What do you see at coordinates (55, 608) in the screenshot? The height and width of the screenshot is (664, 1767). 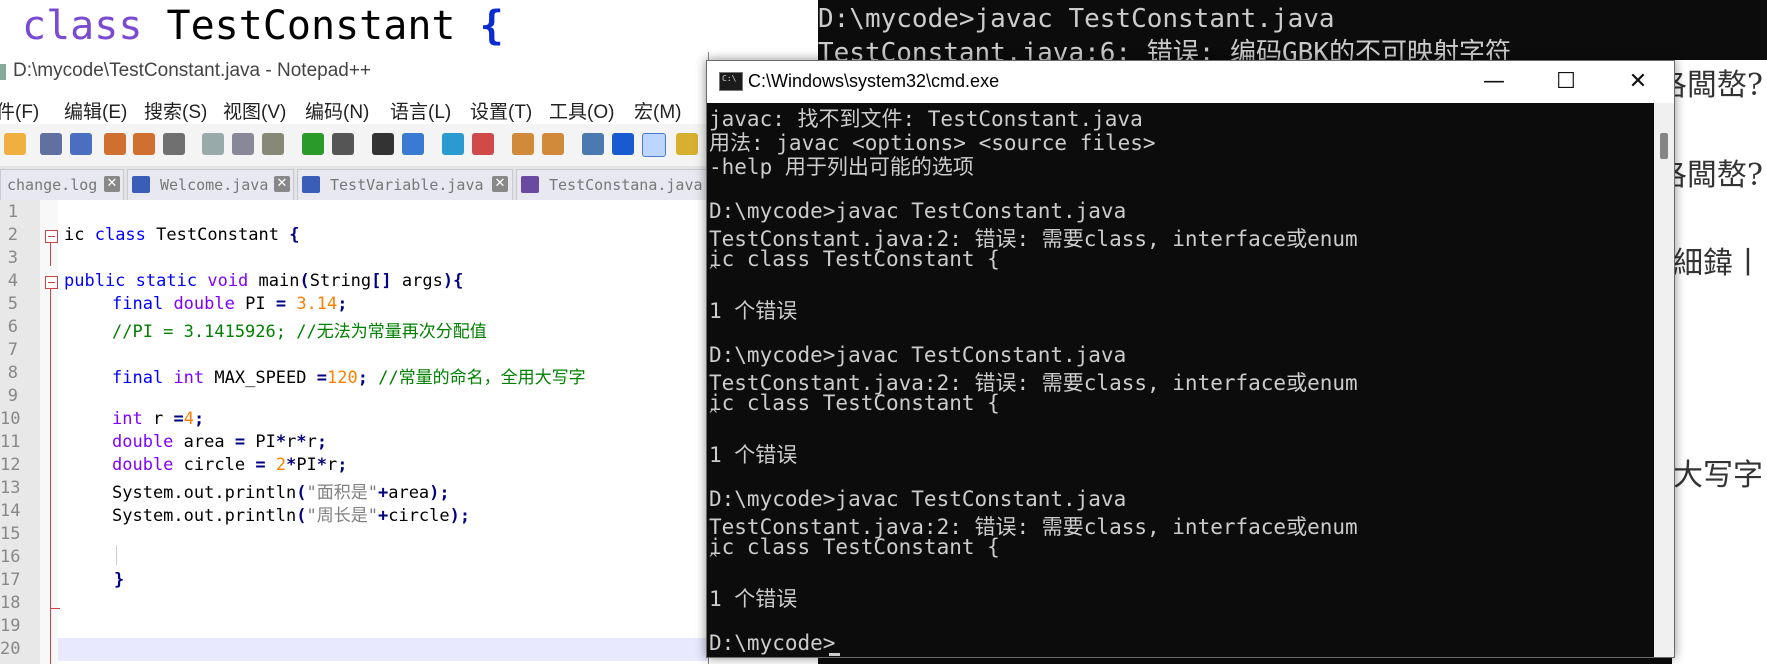 I see `fold-end-mark` at bounding box center [55, 608].